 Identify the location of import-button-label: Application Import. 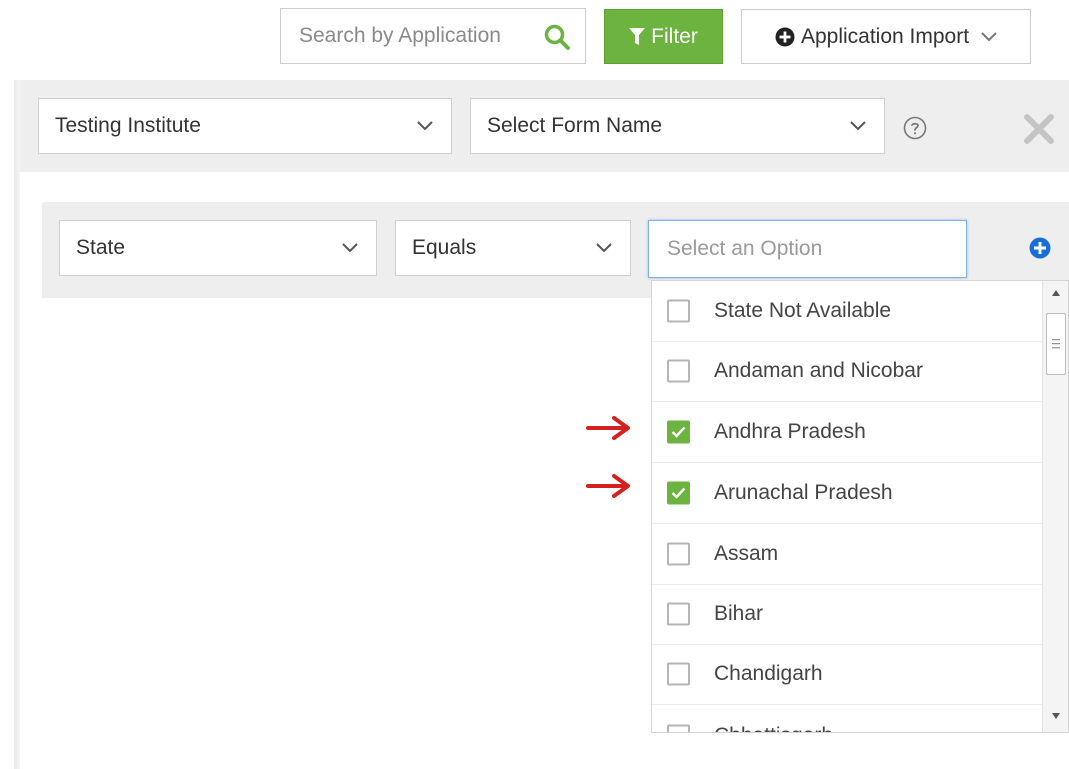
(885, 36).